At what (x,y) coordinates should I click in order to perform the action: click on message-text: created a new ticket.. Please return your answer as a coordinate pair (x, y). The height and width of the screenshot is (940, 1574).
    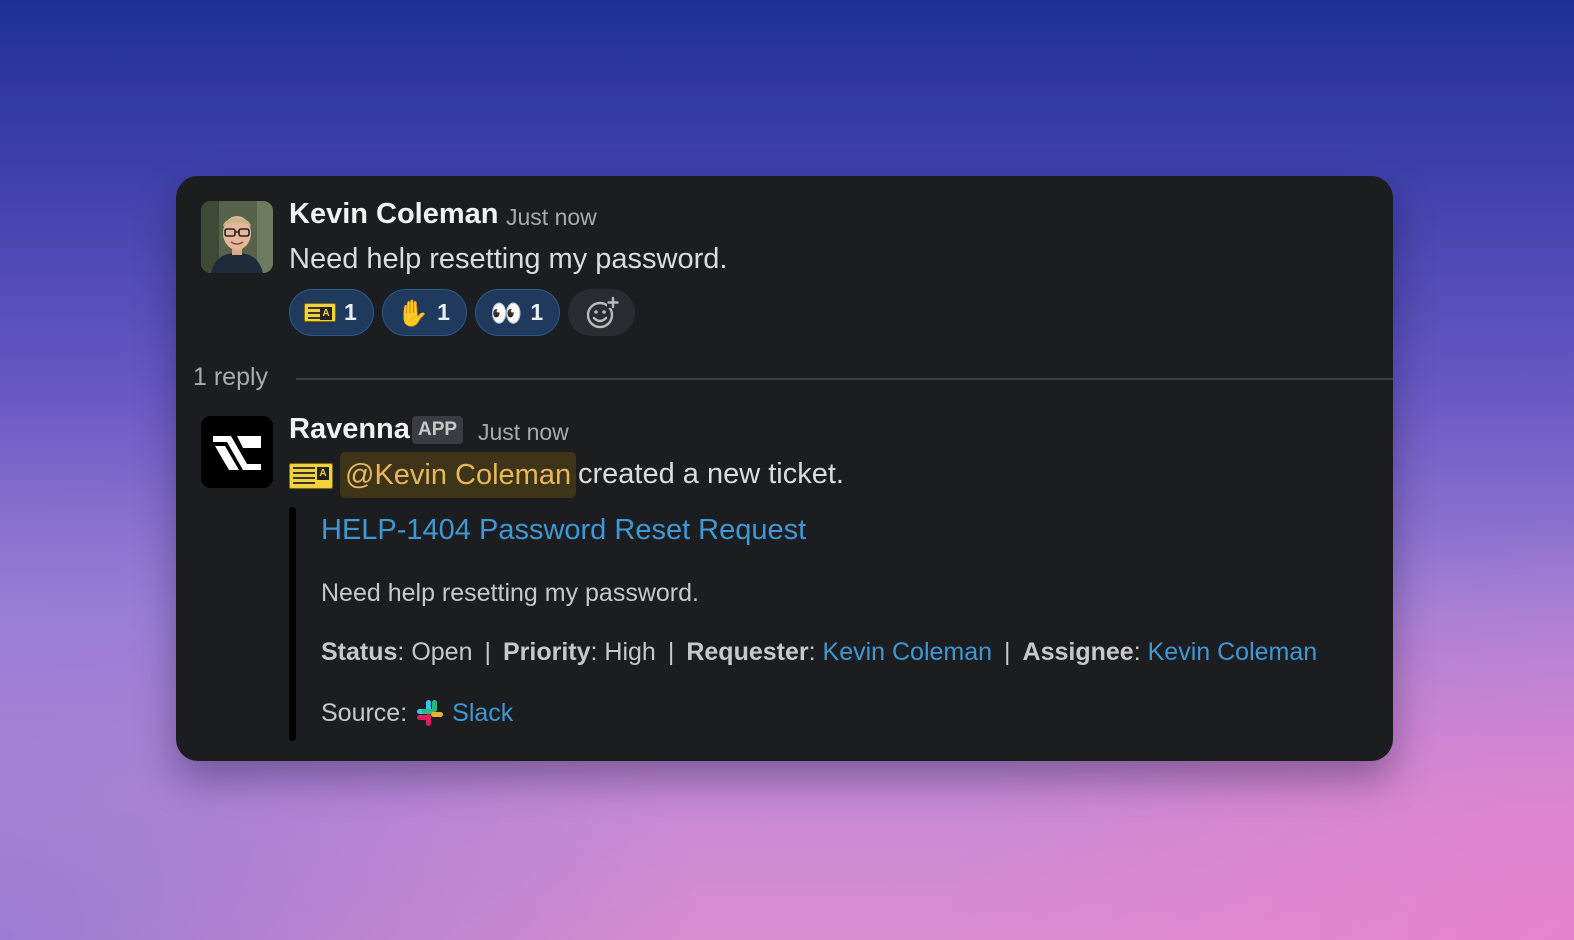
    Looking at the image, I should click on (711, 474).